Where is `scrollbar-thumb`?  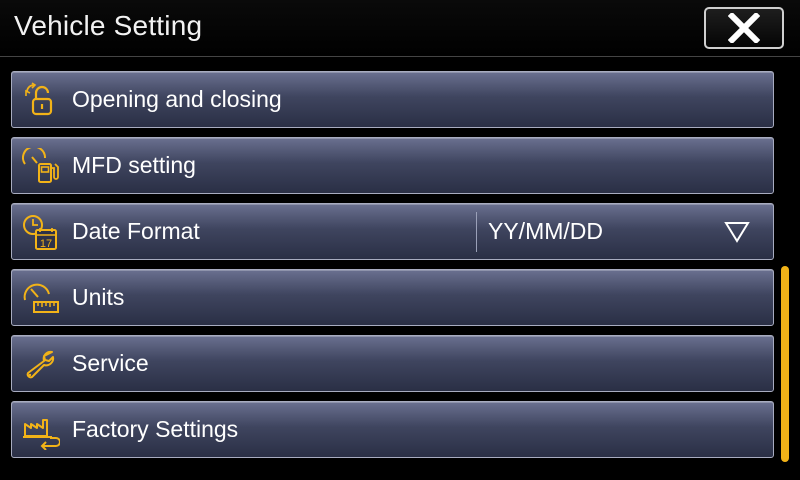 scrollbar-thumb is located at coordinates (785, 364).